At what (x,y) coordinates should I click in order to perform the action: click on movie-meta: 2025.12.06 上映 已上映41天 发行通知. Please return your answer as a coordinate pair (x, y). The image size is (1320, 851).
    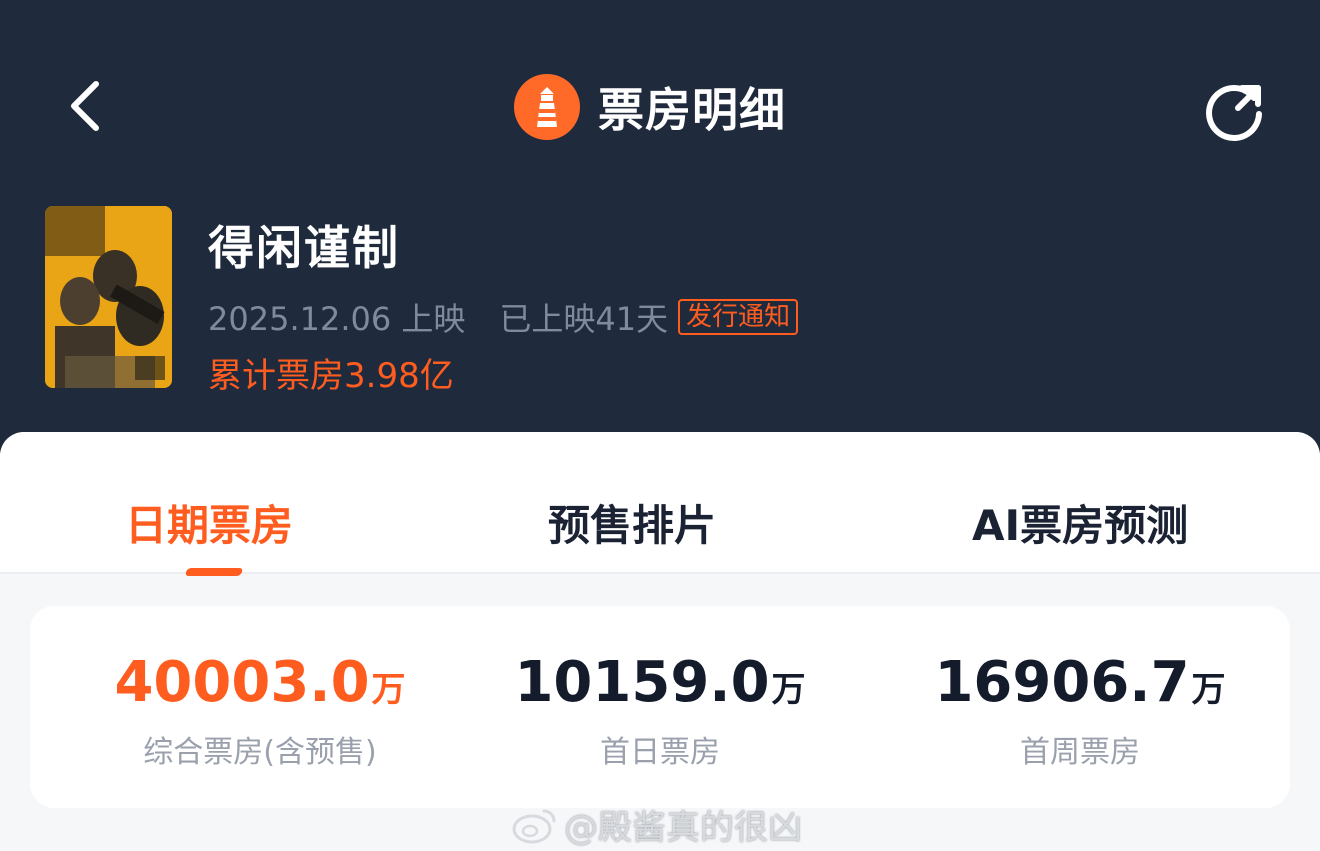
    Looking at the image, I should click on (503, 317).